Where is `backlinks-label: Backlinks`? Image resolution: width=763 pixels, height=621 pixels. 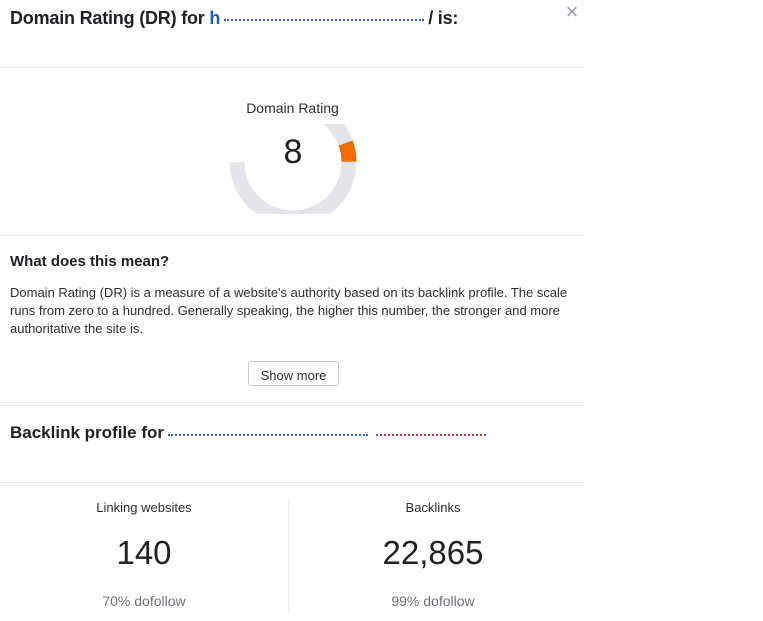
backlinks-label: Backlinks is located at coordinates (433, 507).